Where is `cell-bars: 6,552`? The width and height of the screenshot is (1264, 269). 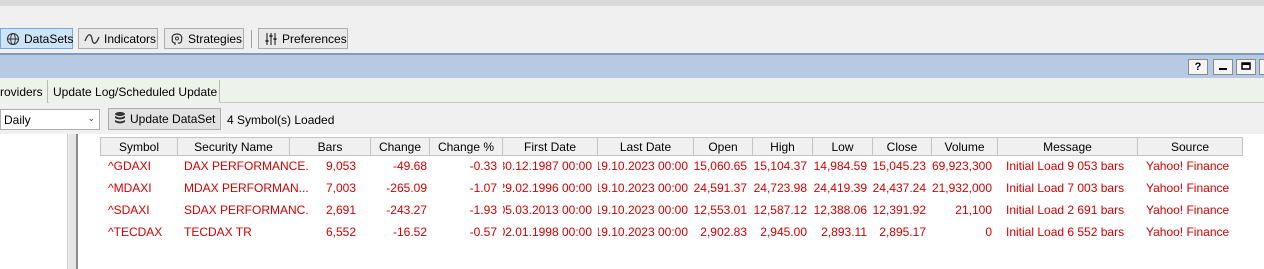
cell-bars: 6,552 is located at coordinates (340, 232).